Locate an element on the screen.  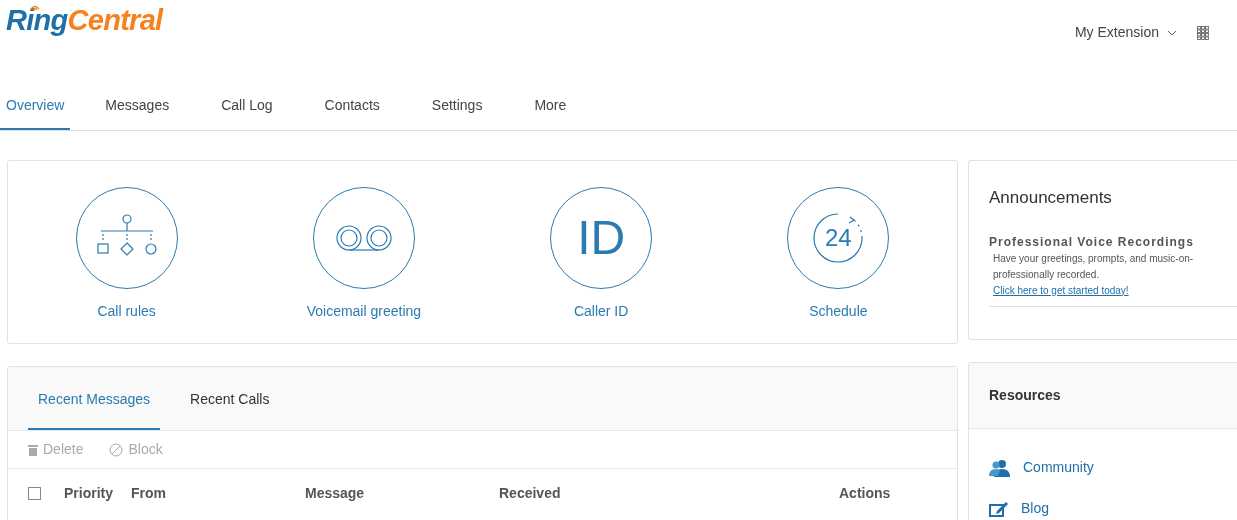
shortcut-button: ID Caller ID is located at coordinates (601, 252).